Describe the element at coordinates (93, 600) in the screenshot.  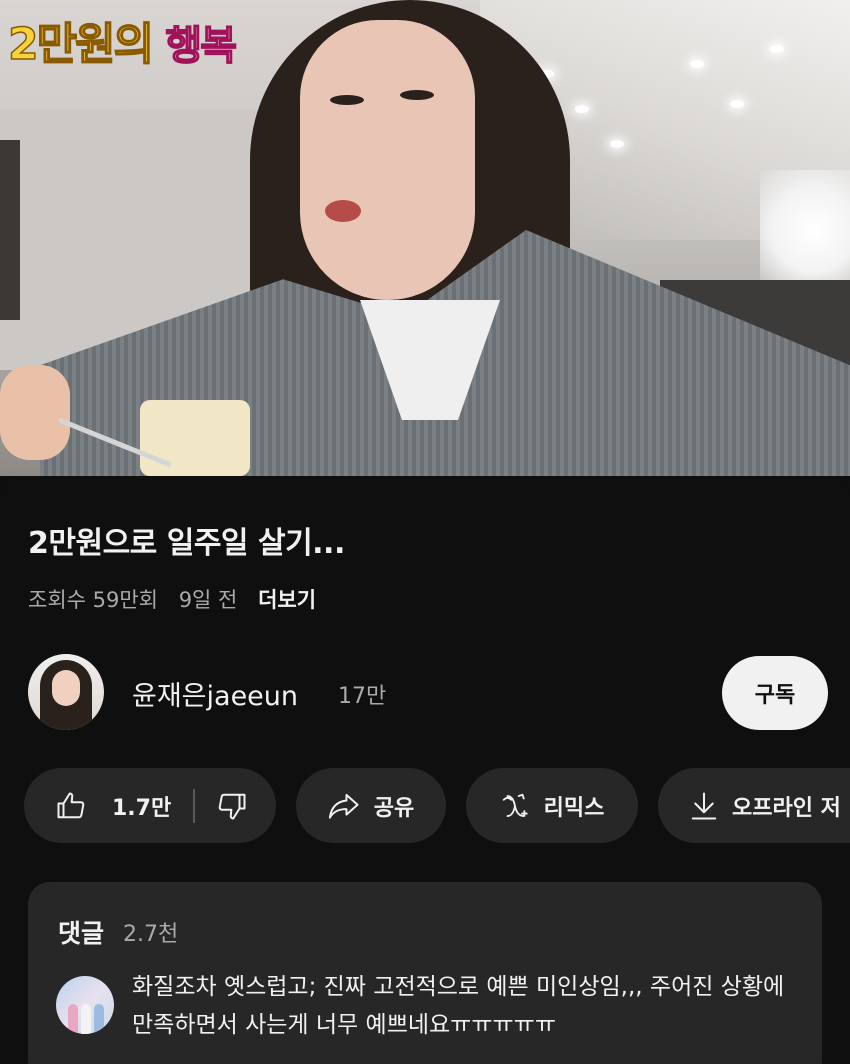
I see `view-count: 조회수 59만회` at that location.